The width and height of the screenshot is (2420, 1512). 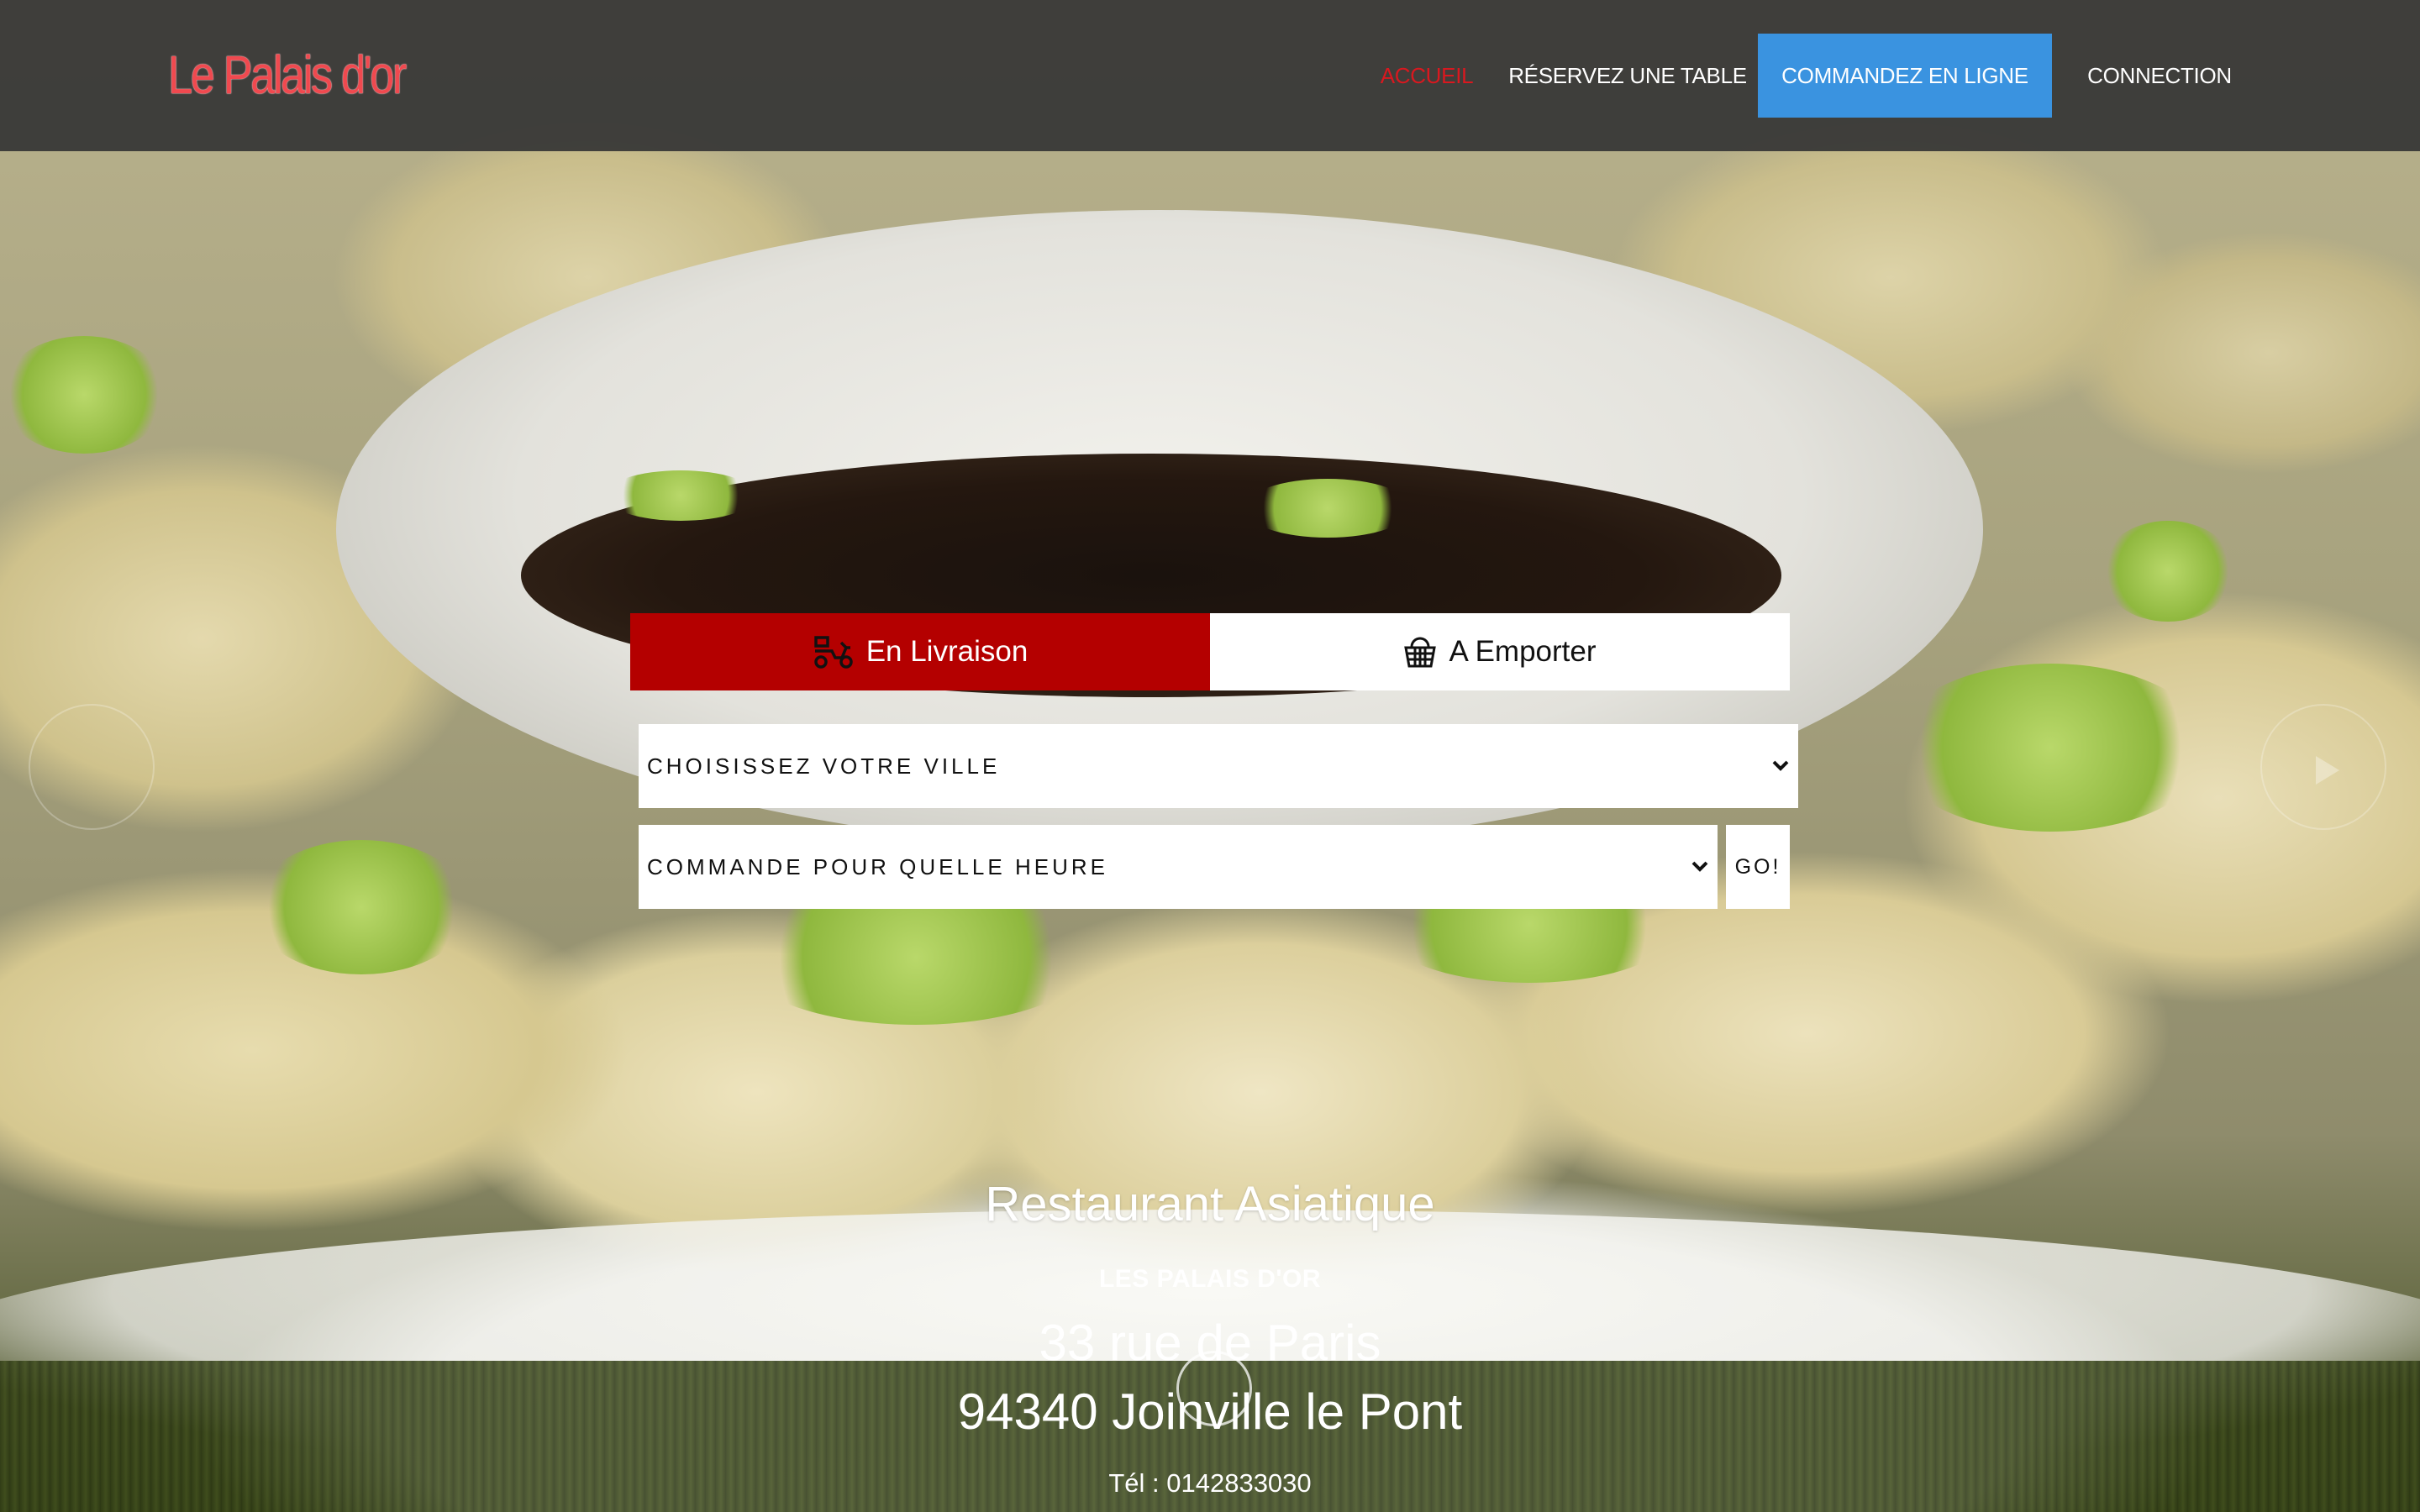 I want to click on scroll-down-indicator, so click(x=1214, y=1388).